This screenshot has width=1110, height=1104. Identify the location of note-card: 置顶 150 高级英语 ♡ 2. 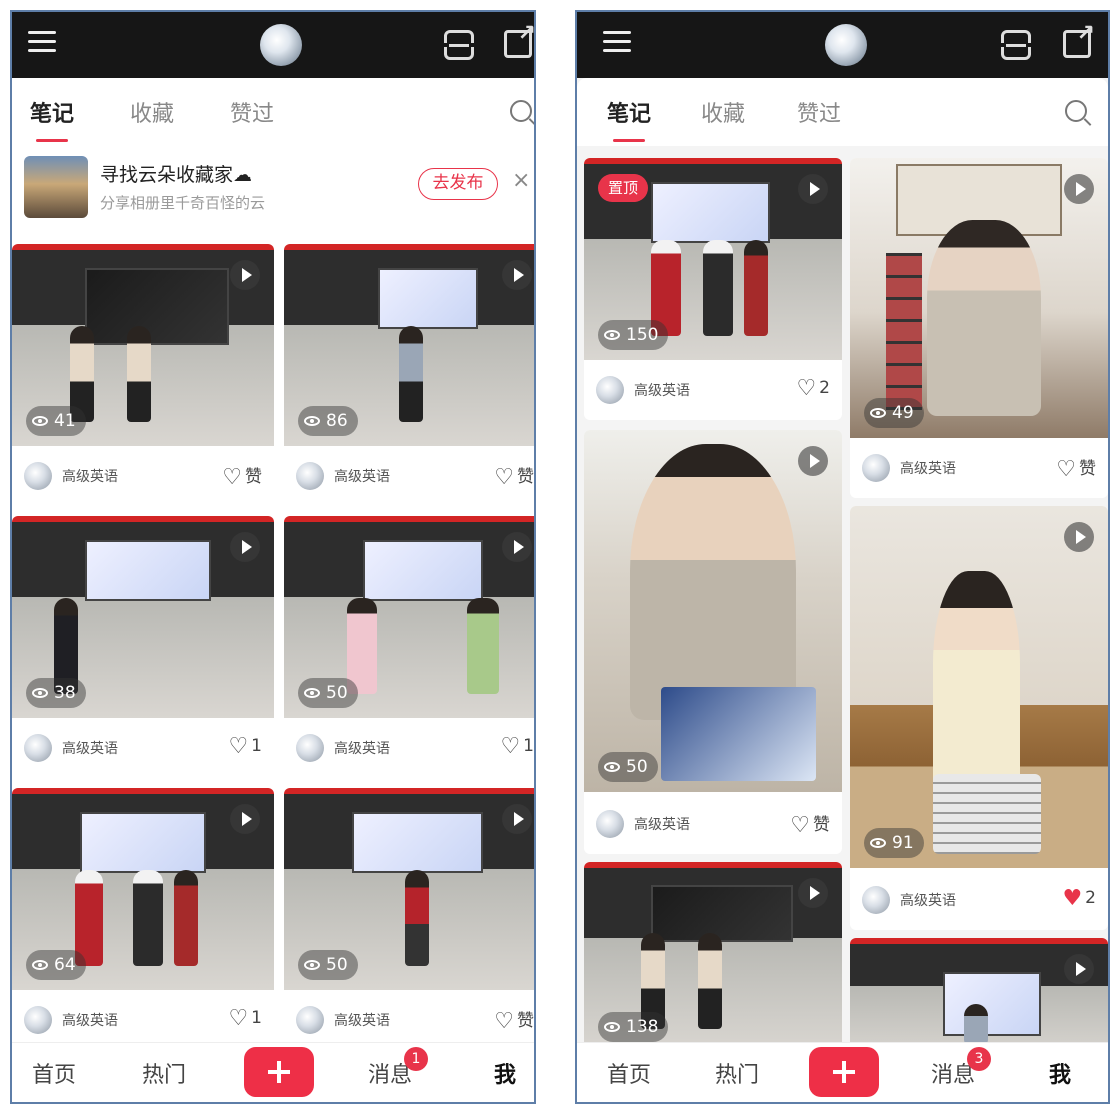
(713, 289).